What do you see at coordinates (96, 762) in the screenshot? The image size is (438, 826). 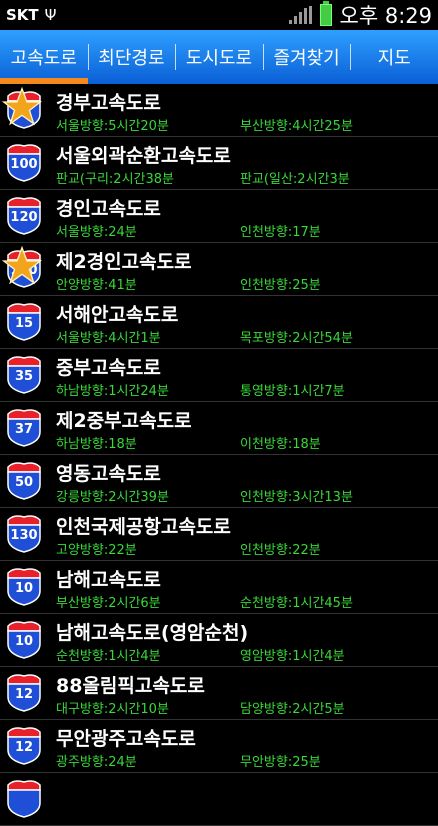 I see `direction-time-1: 광주방향:24분` at bounding box center [96, 762].